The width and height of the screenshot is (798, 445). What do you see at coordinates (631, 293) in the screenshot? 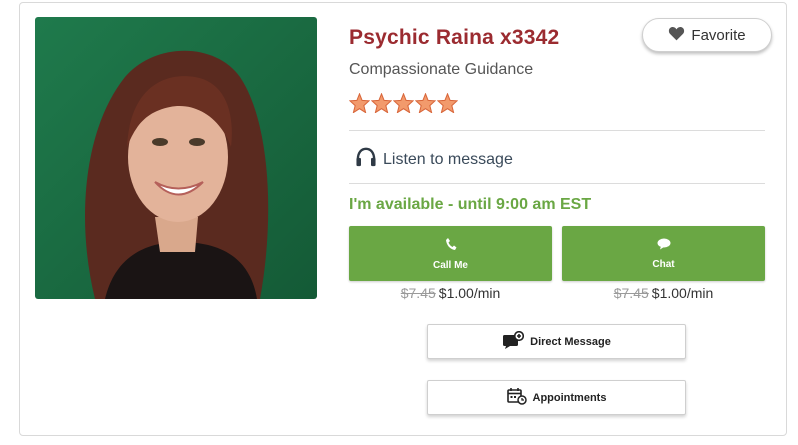
I see `chat-original-price: $7.45` at bounding box center [631, 293].